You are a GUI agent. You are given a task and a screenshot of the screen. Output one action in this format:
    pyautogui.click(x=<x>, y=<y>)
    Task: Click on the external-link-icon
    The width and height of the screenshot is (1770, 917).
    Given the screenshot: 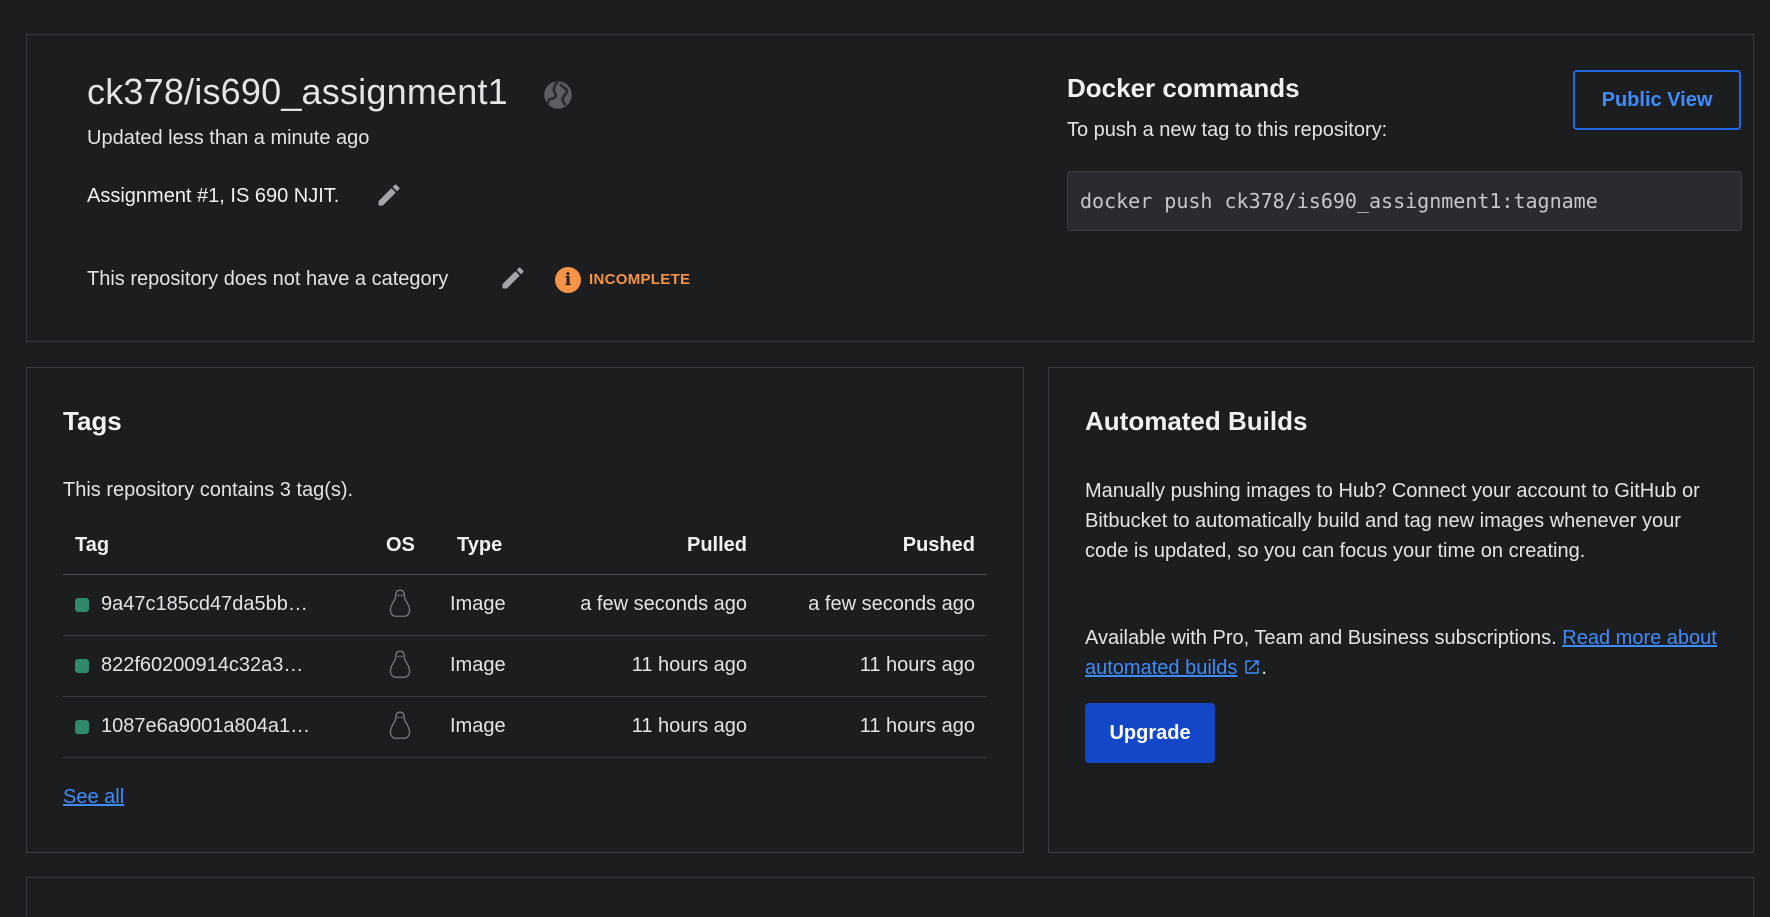 What is the action you would take?
    pyautogui.click(x=1252, y=667)
    